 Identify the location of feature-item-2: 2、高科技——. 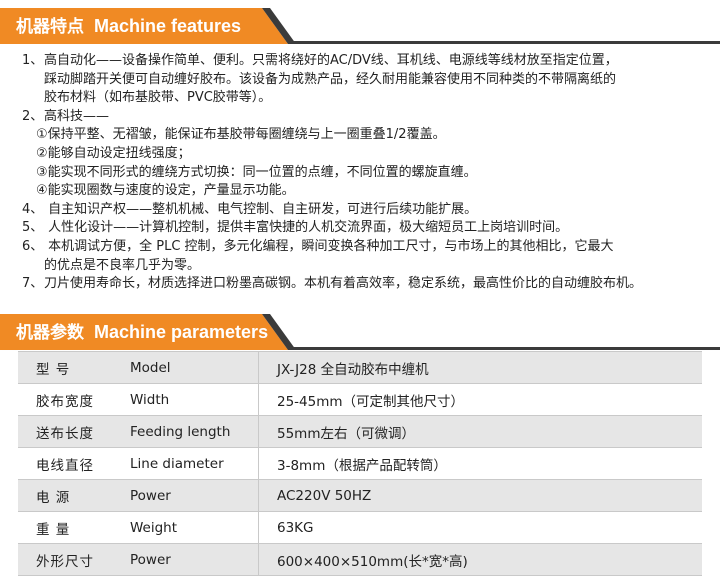
(66, 116).